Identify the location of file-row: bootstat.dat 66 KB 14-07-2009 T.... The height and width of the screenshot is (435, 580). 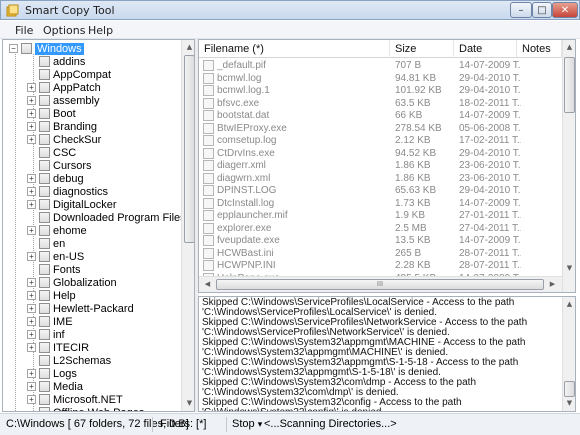
(380, 116).